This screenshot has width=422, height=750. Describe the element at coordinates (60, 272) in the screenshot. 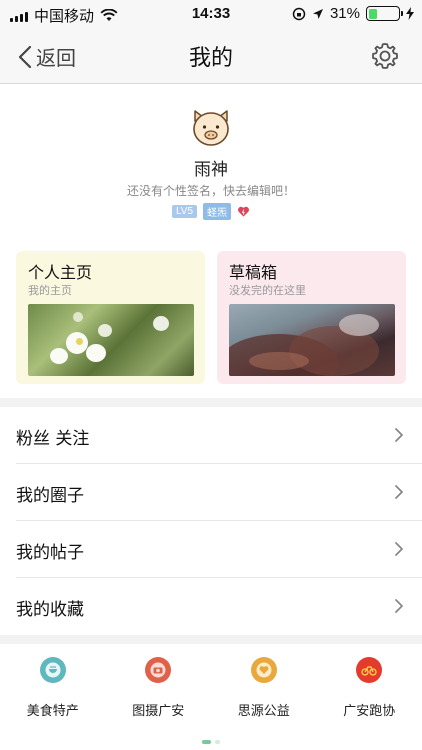

I see `card-title: 个人主页` at that location.